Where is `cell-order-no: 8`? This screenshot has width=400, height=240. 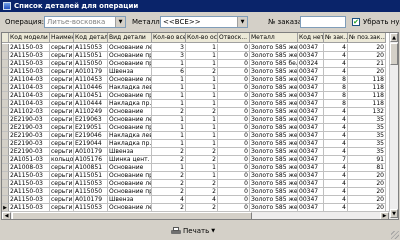 cell-order-no: 8 is located at coordinates (336, 104).